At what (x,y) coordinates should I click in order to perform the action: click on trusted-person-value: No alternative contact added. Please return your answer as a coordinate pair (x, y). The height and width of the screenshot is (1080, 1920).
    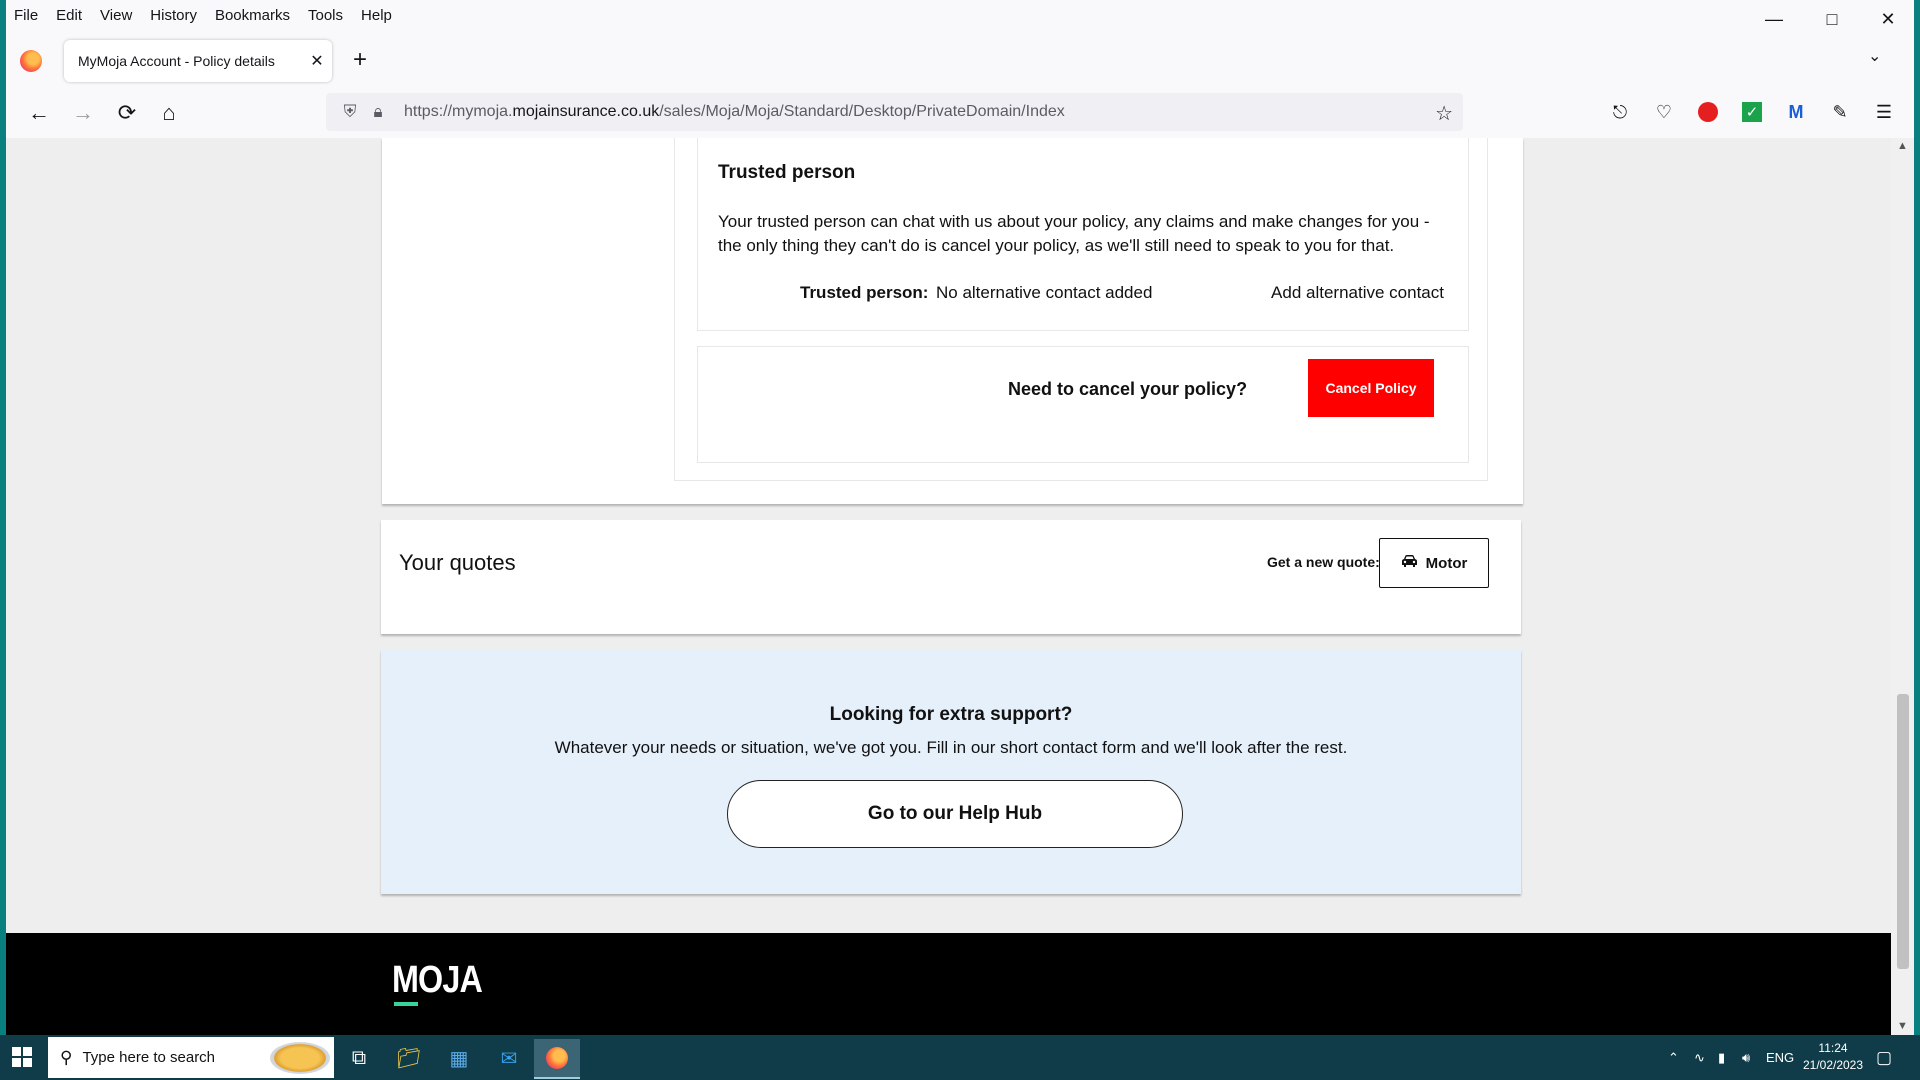
    Looking at the image, I should click on (1044, 292).